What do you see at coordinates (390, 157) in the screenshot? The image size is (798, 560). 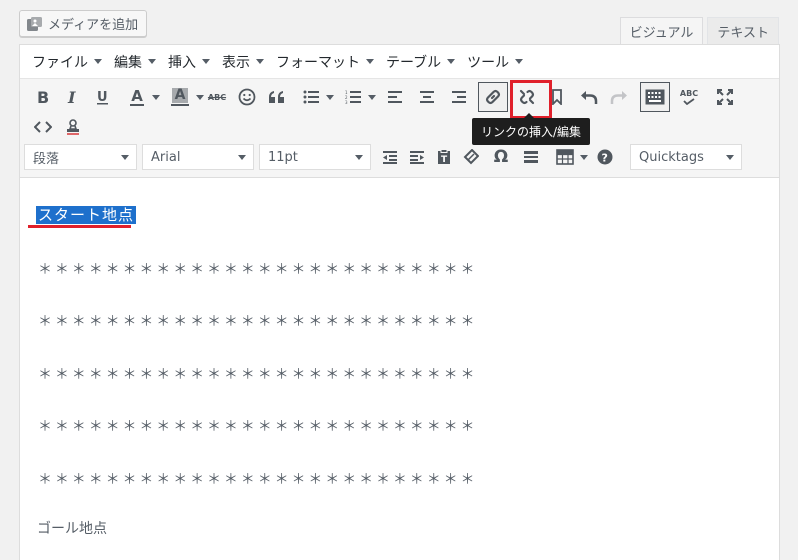 I see `outdent-button` at bounding box center [390, 157].